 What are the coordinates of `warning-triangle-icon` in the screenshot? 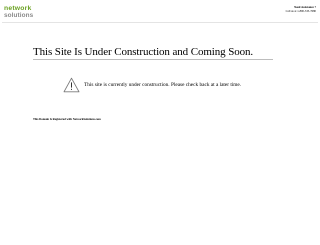 It's located at (71, 84).